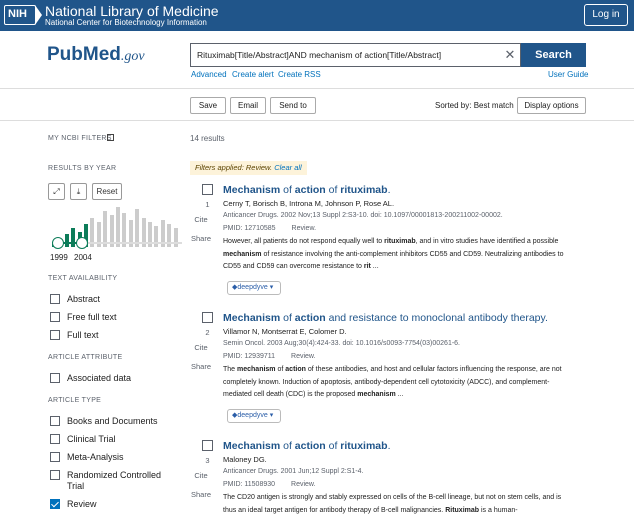 The height and width of the screenshot is (531, 634). I want to click on reset-button: Reset, so click(107, 191).